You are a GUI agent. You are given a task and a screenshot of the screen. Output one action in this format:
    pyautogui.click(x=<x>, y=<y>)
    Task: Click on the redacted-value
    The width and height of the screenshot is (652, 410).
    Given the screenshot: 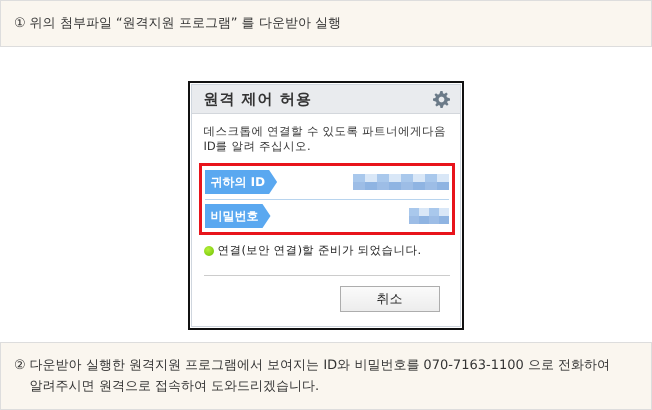 What is the action you would take?
    pyautogui.click(x=428, y=216)
    